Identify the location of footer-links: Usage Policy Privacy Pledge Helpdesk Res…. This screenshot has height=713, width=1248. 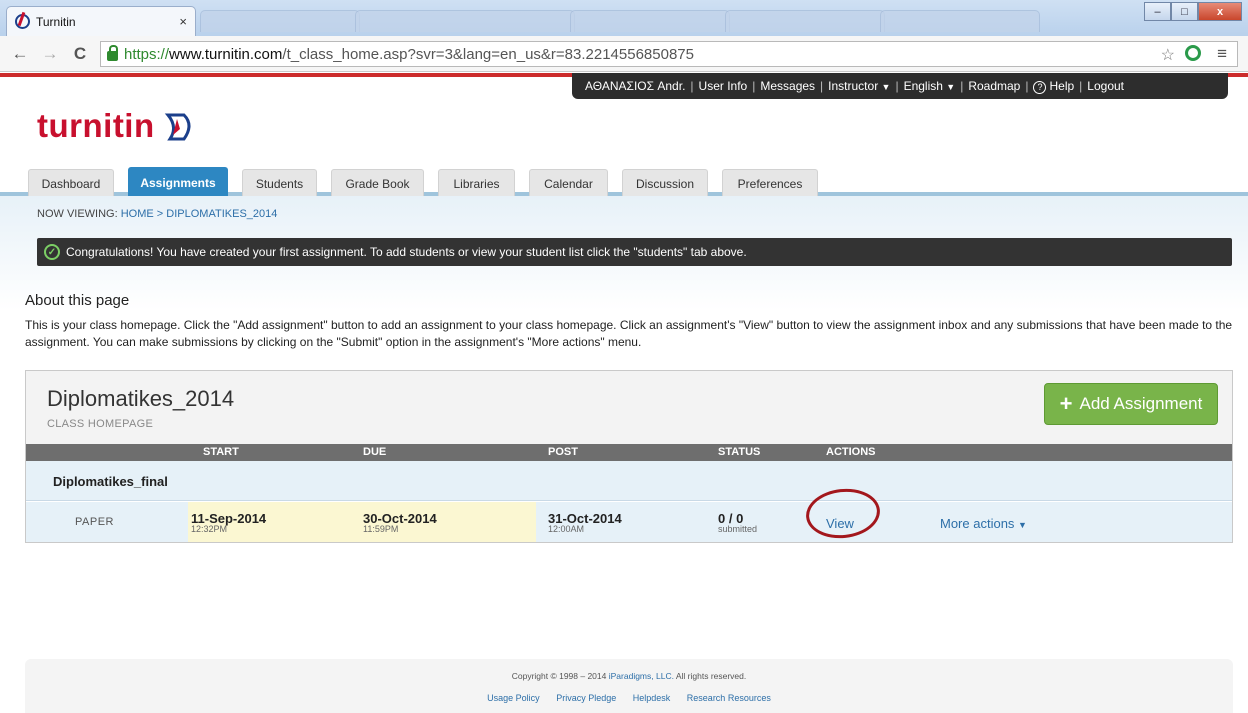
(629, 698).